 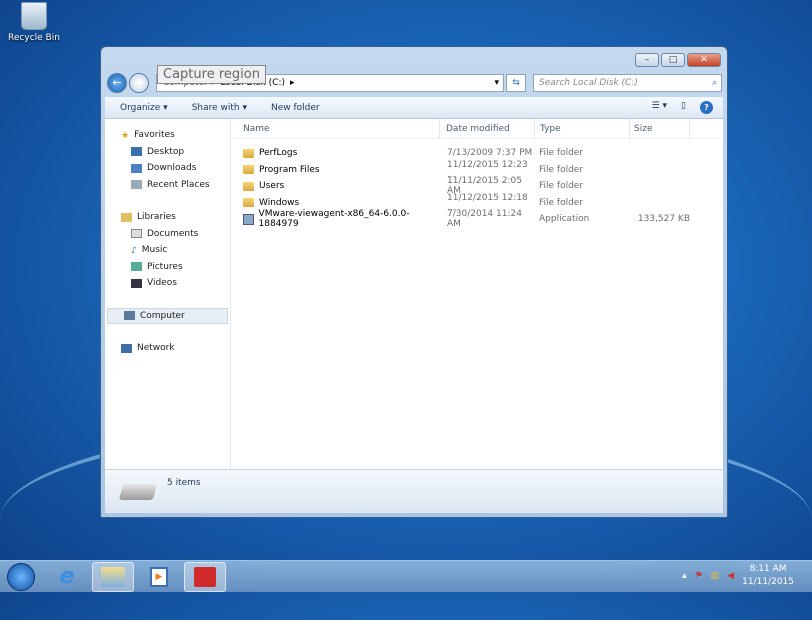 I want to click on back-button: ←, so click(x=117, y=83).